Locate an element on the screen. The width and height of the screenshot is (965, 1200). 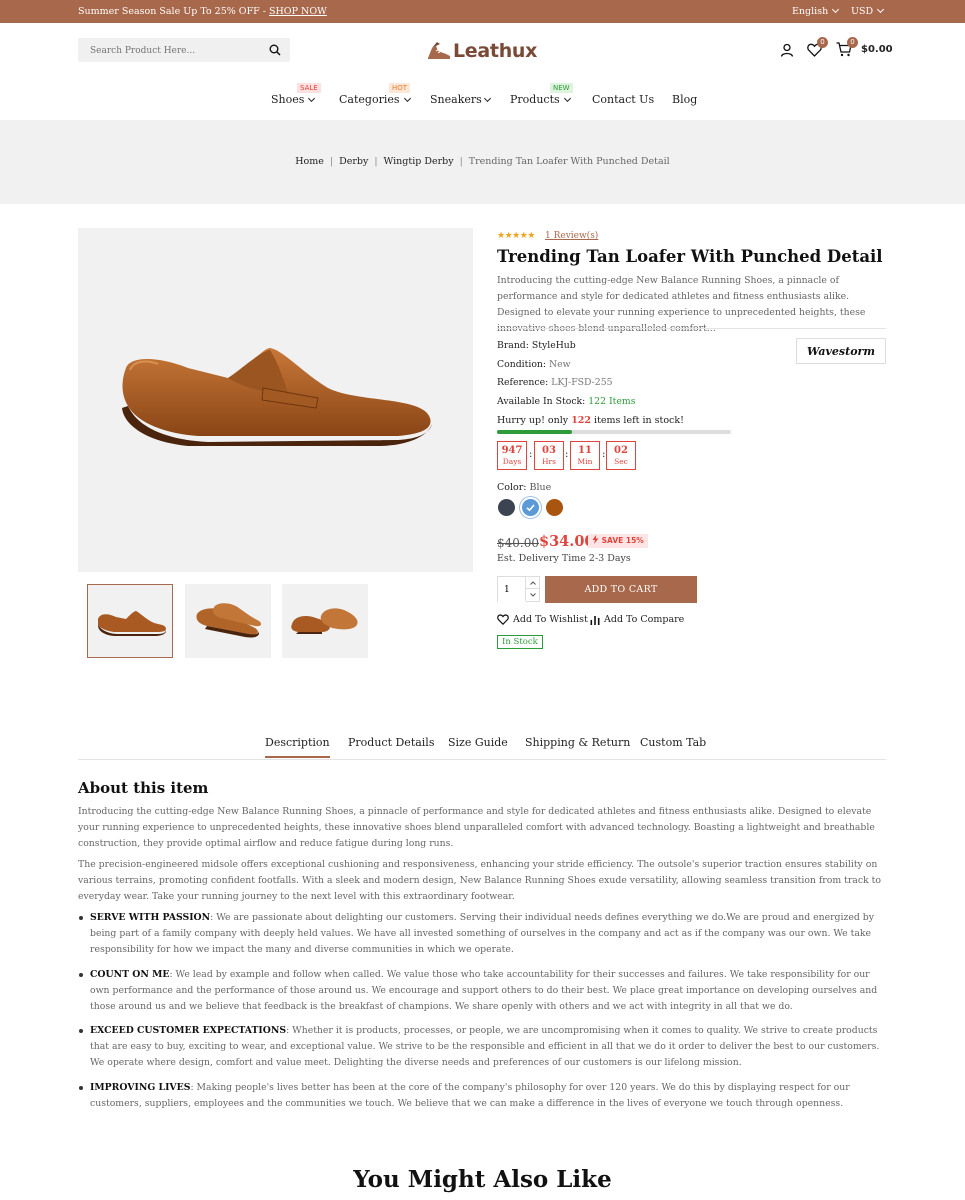
quantity-input is located at coordinates (512, 590).